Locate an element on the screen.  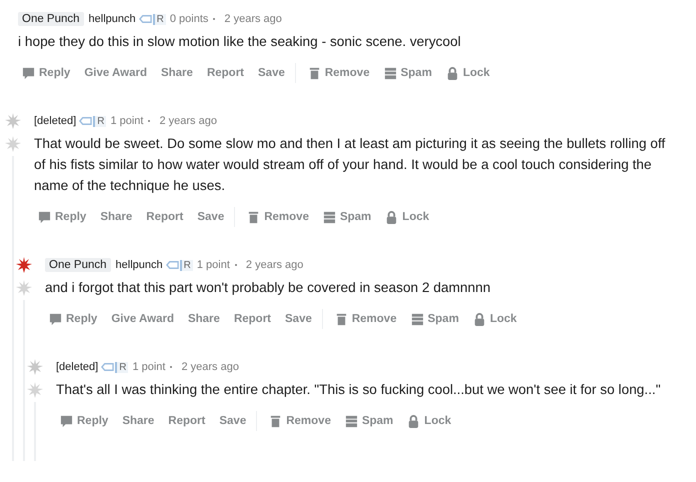
score: 0 points is located at coordinates (189, 19).